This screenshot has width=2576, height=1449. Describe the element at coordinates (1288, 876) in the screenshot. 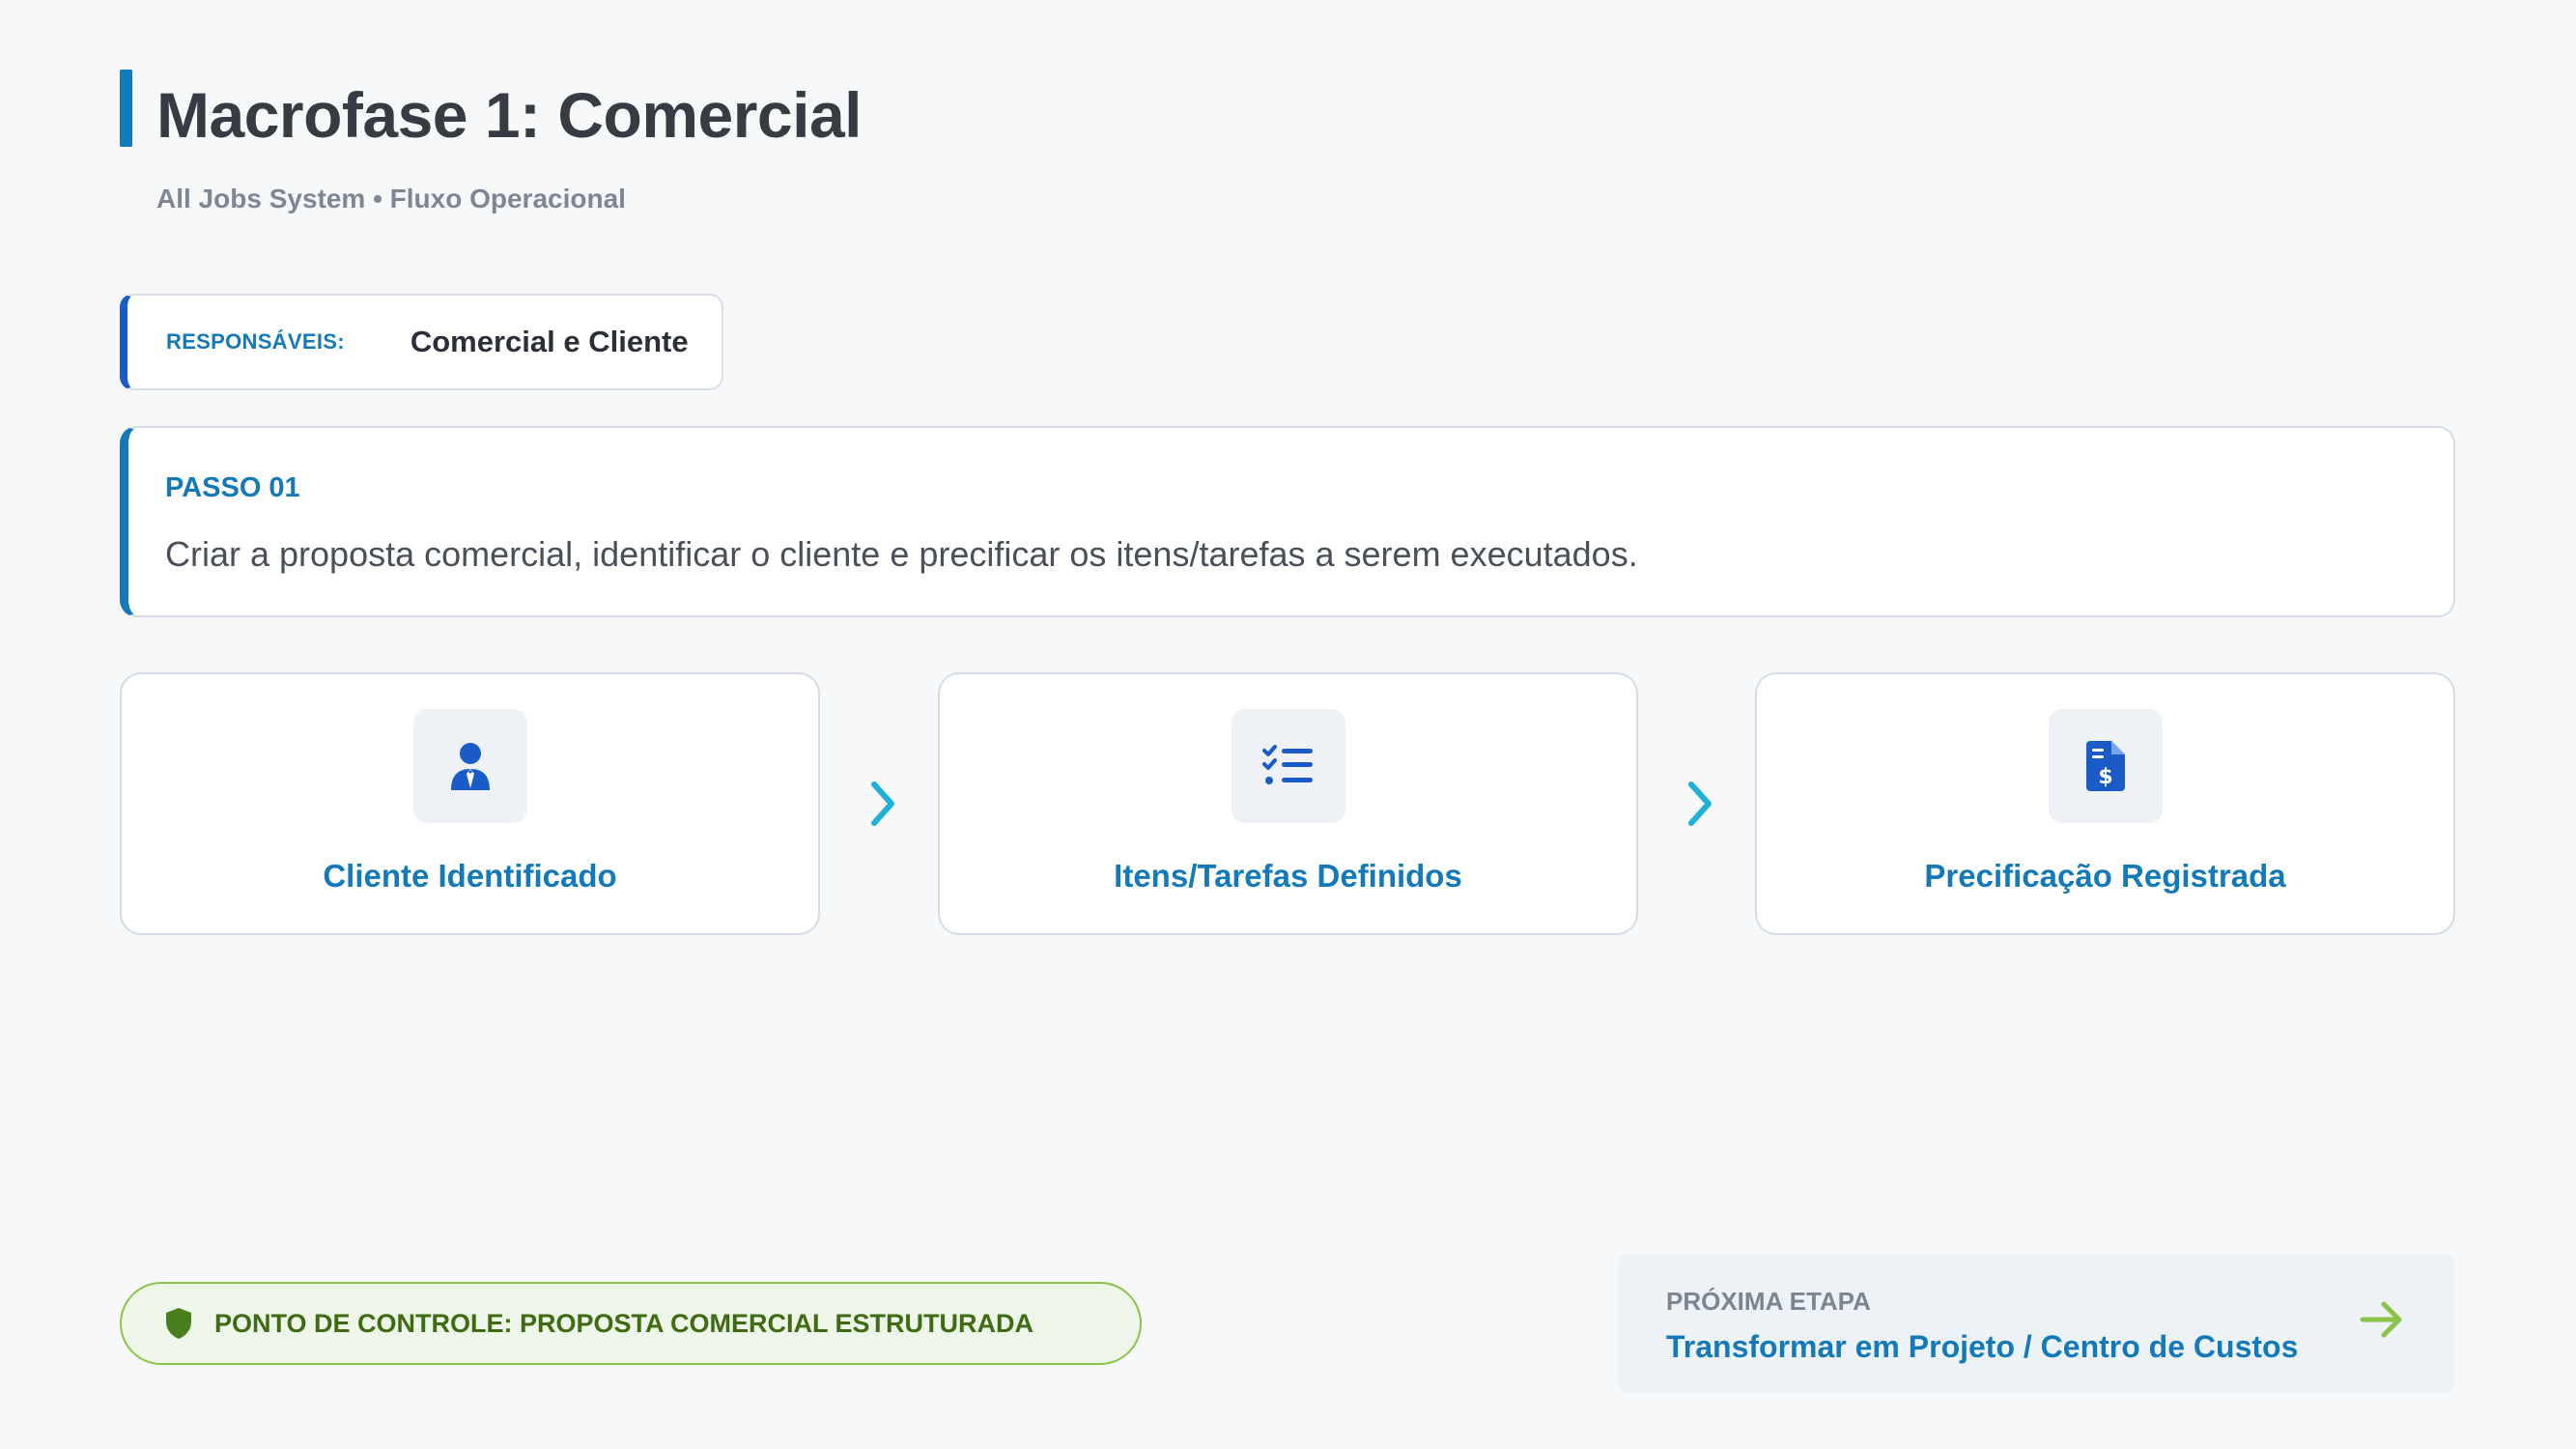

I see `flow-card-label: Itens/Tarefas Definidos` at that location.